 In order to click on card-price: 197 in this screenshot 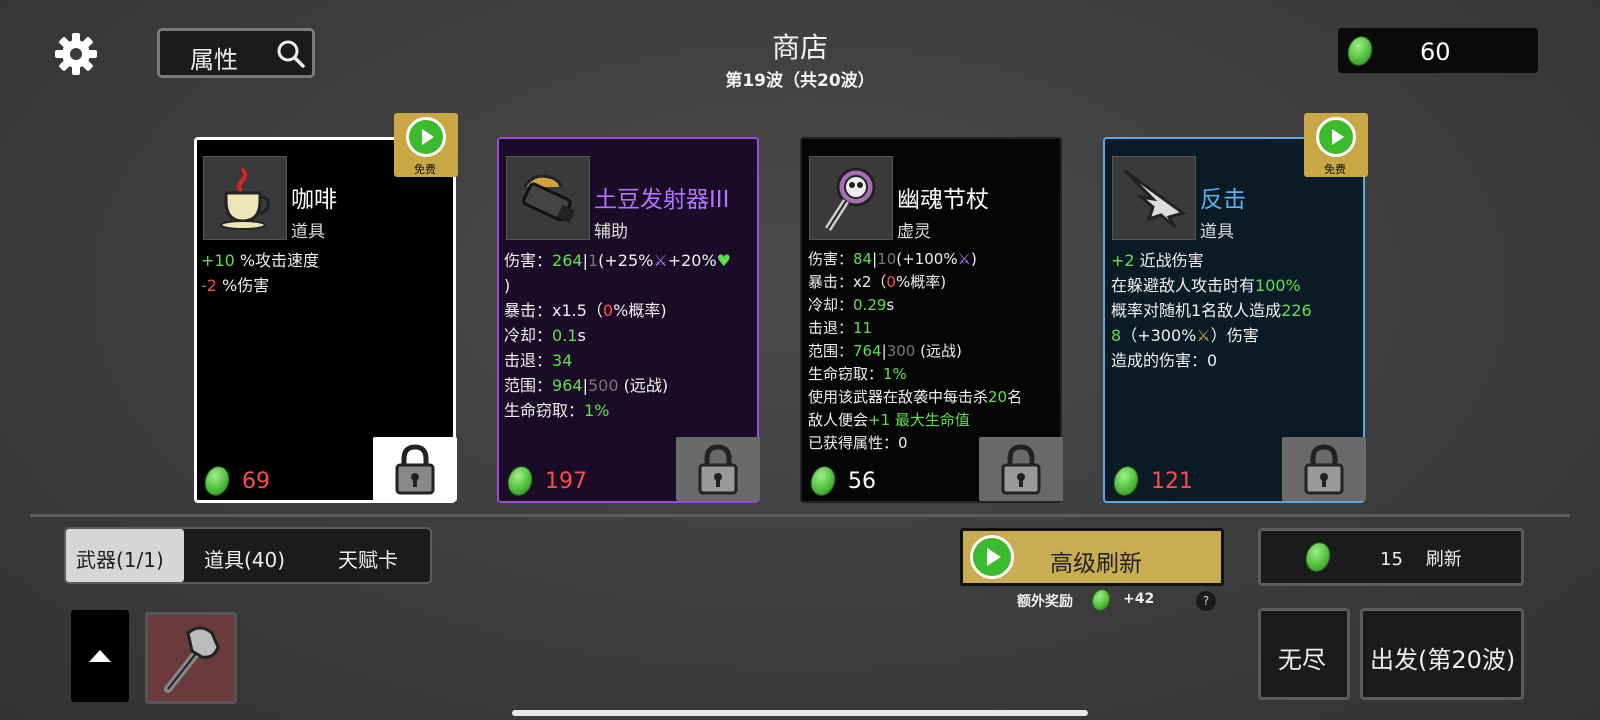, I will do `click(566, 481)`.